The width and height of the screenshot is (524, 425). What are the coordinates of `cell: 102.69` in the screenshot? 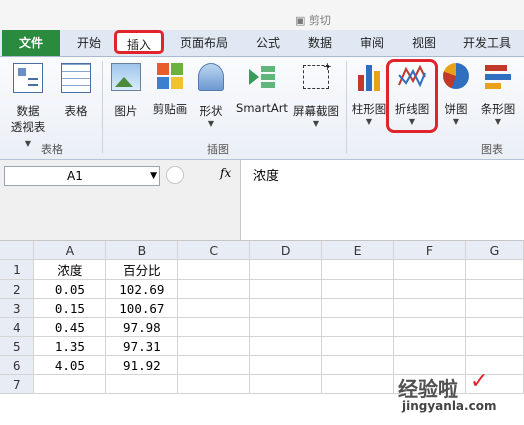 It's located at (142, 289).